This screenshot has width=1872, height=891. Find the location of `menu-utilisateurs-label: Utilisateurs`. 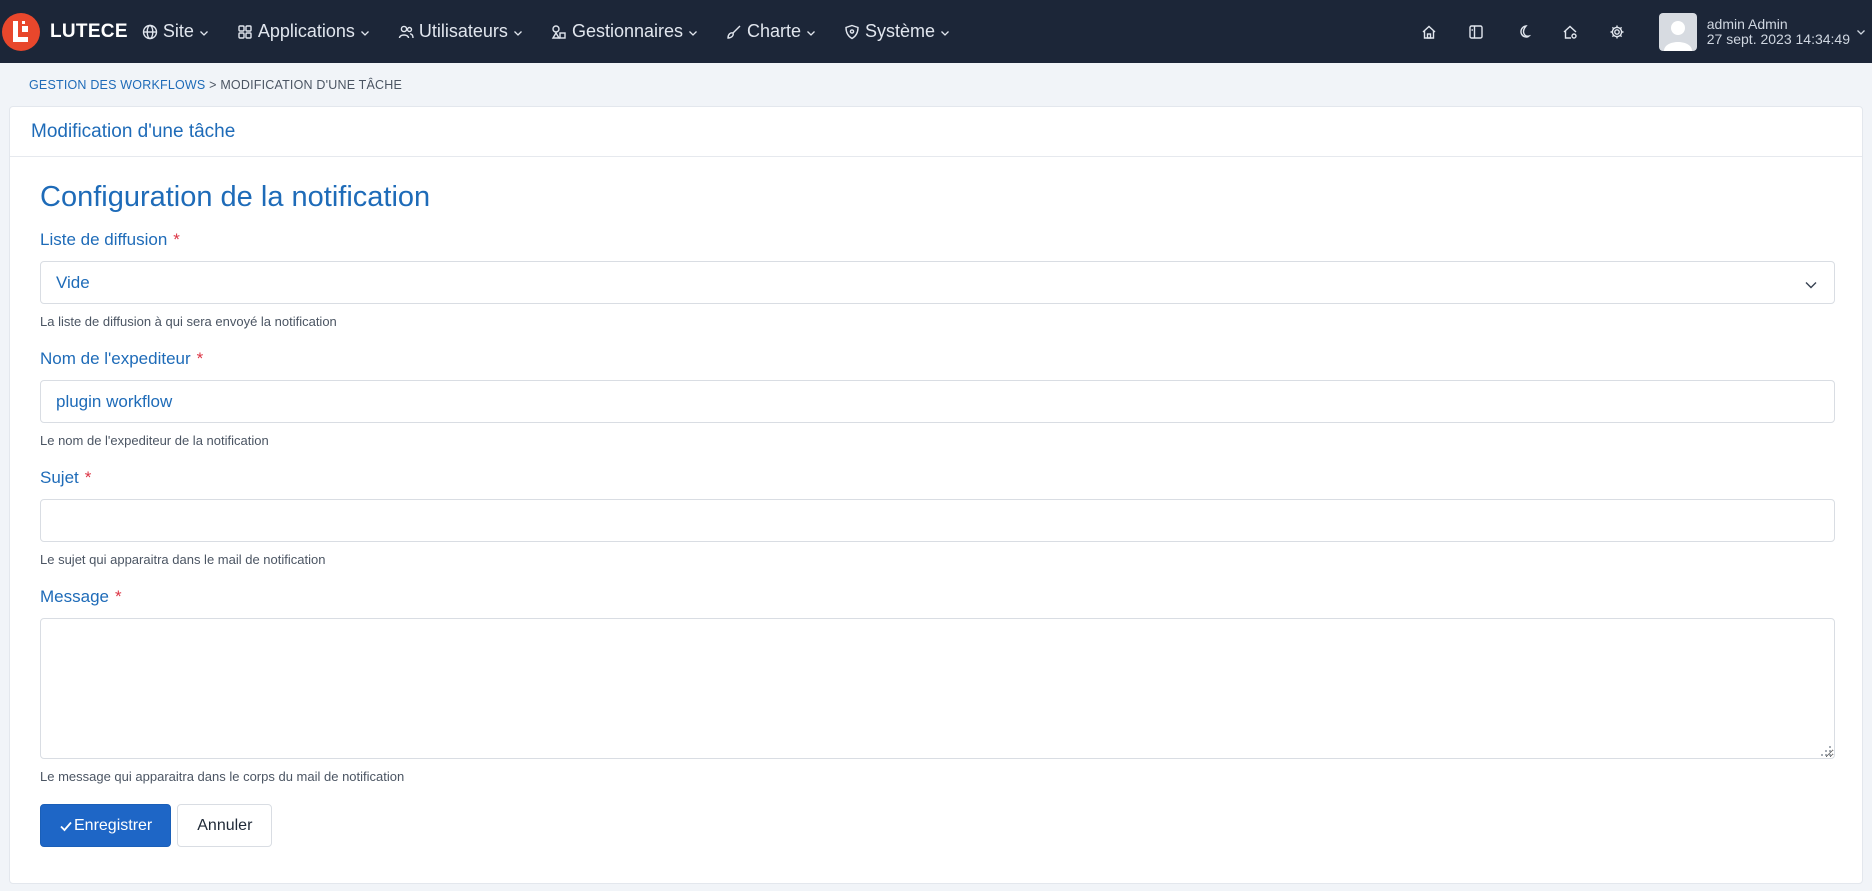

menu-utilisateurs-label: Utilisateurs is located at coordinates (463, 31).